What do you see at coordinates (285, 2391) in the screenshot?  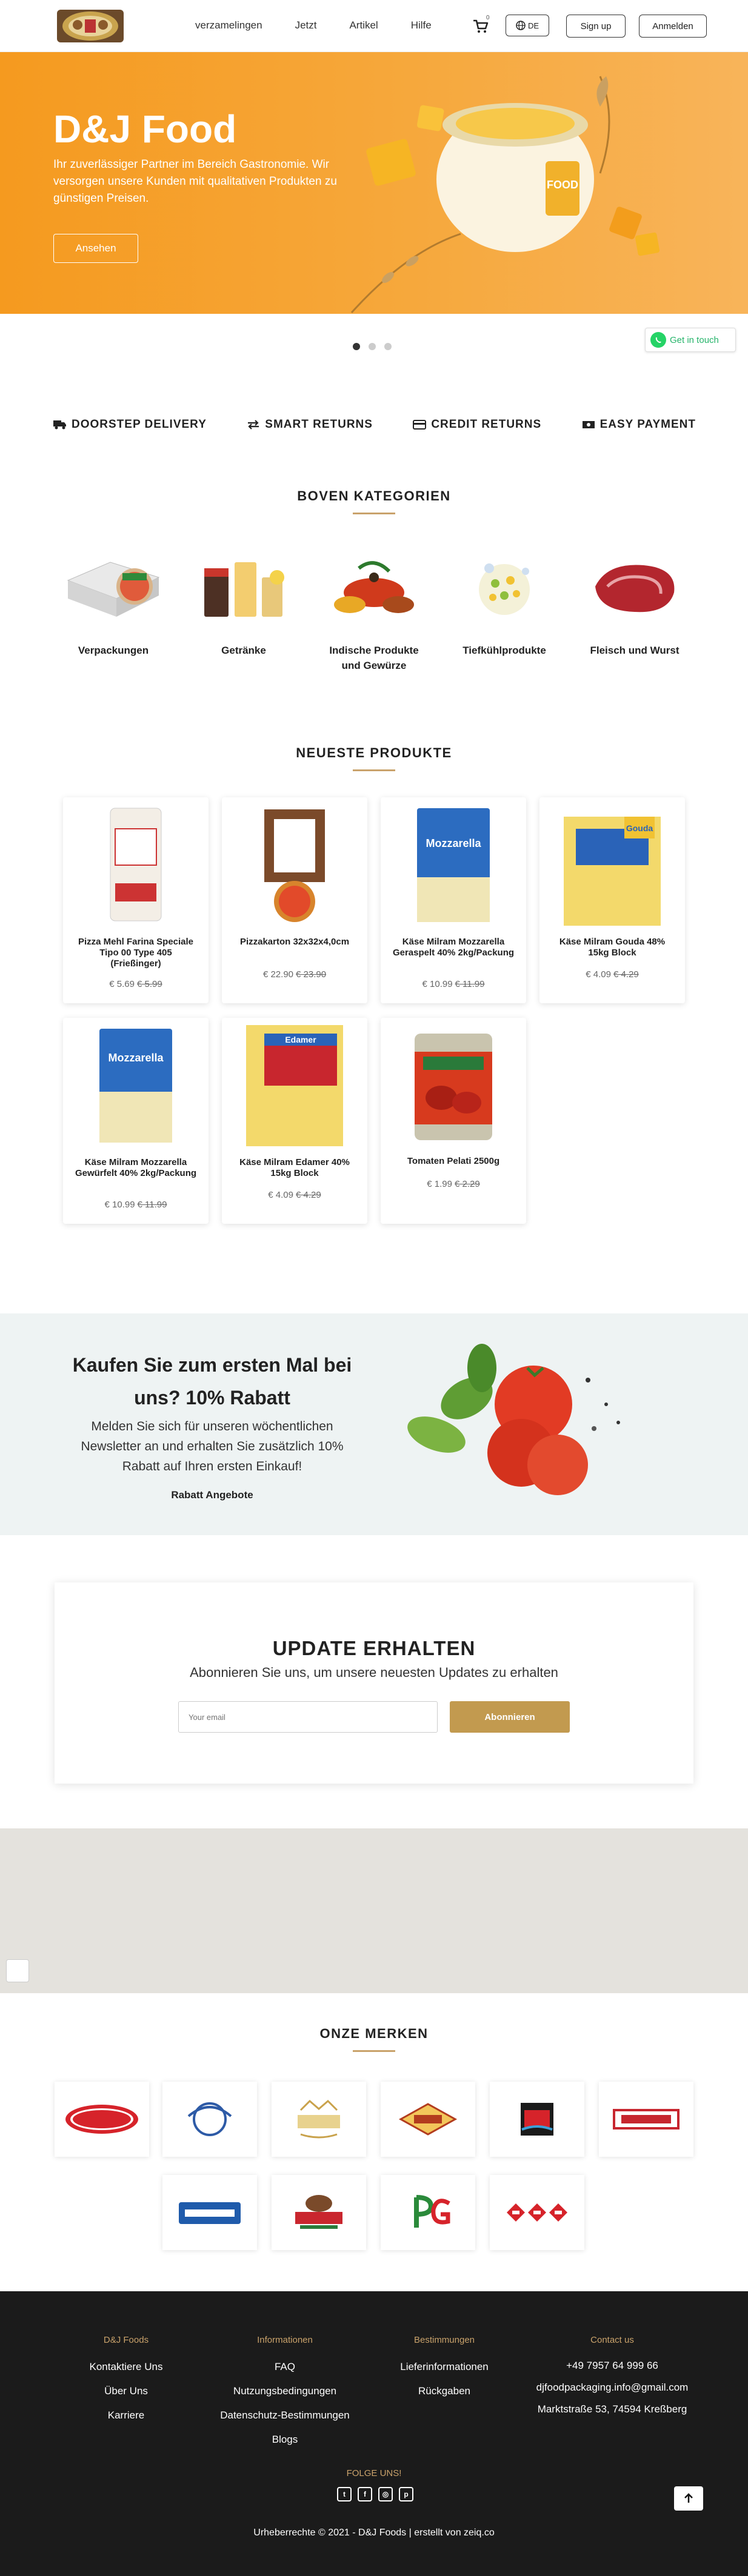 I see `footer-link-terms: Nutzungsbedingungen` at bounding box center [285, 2391].